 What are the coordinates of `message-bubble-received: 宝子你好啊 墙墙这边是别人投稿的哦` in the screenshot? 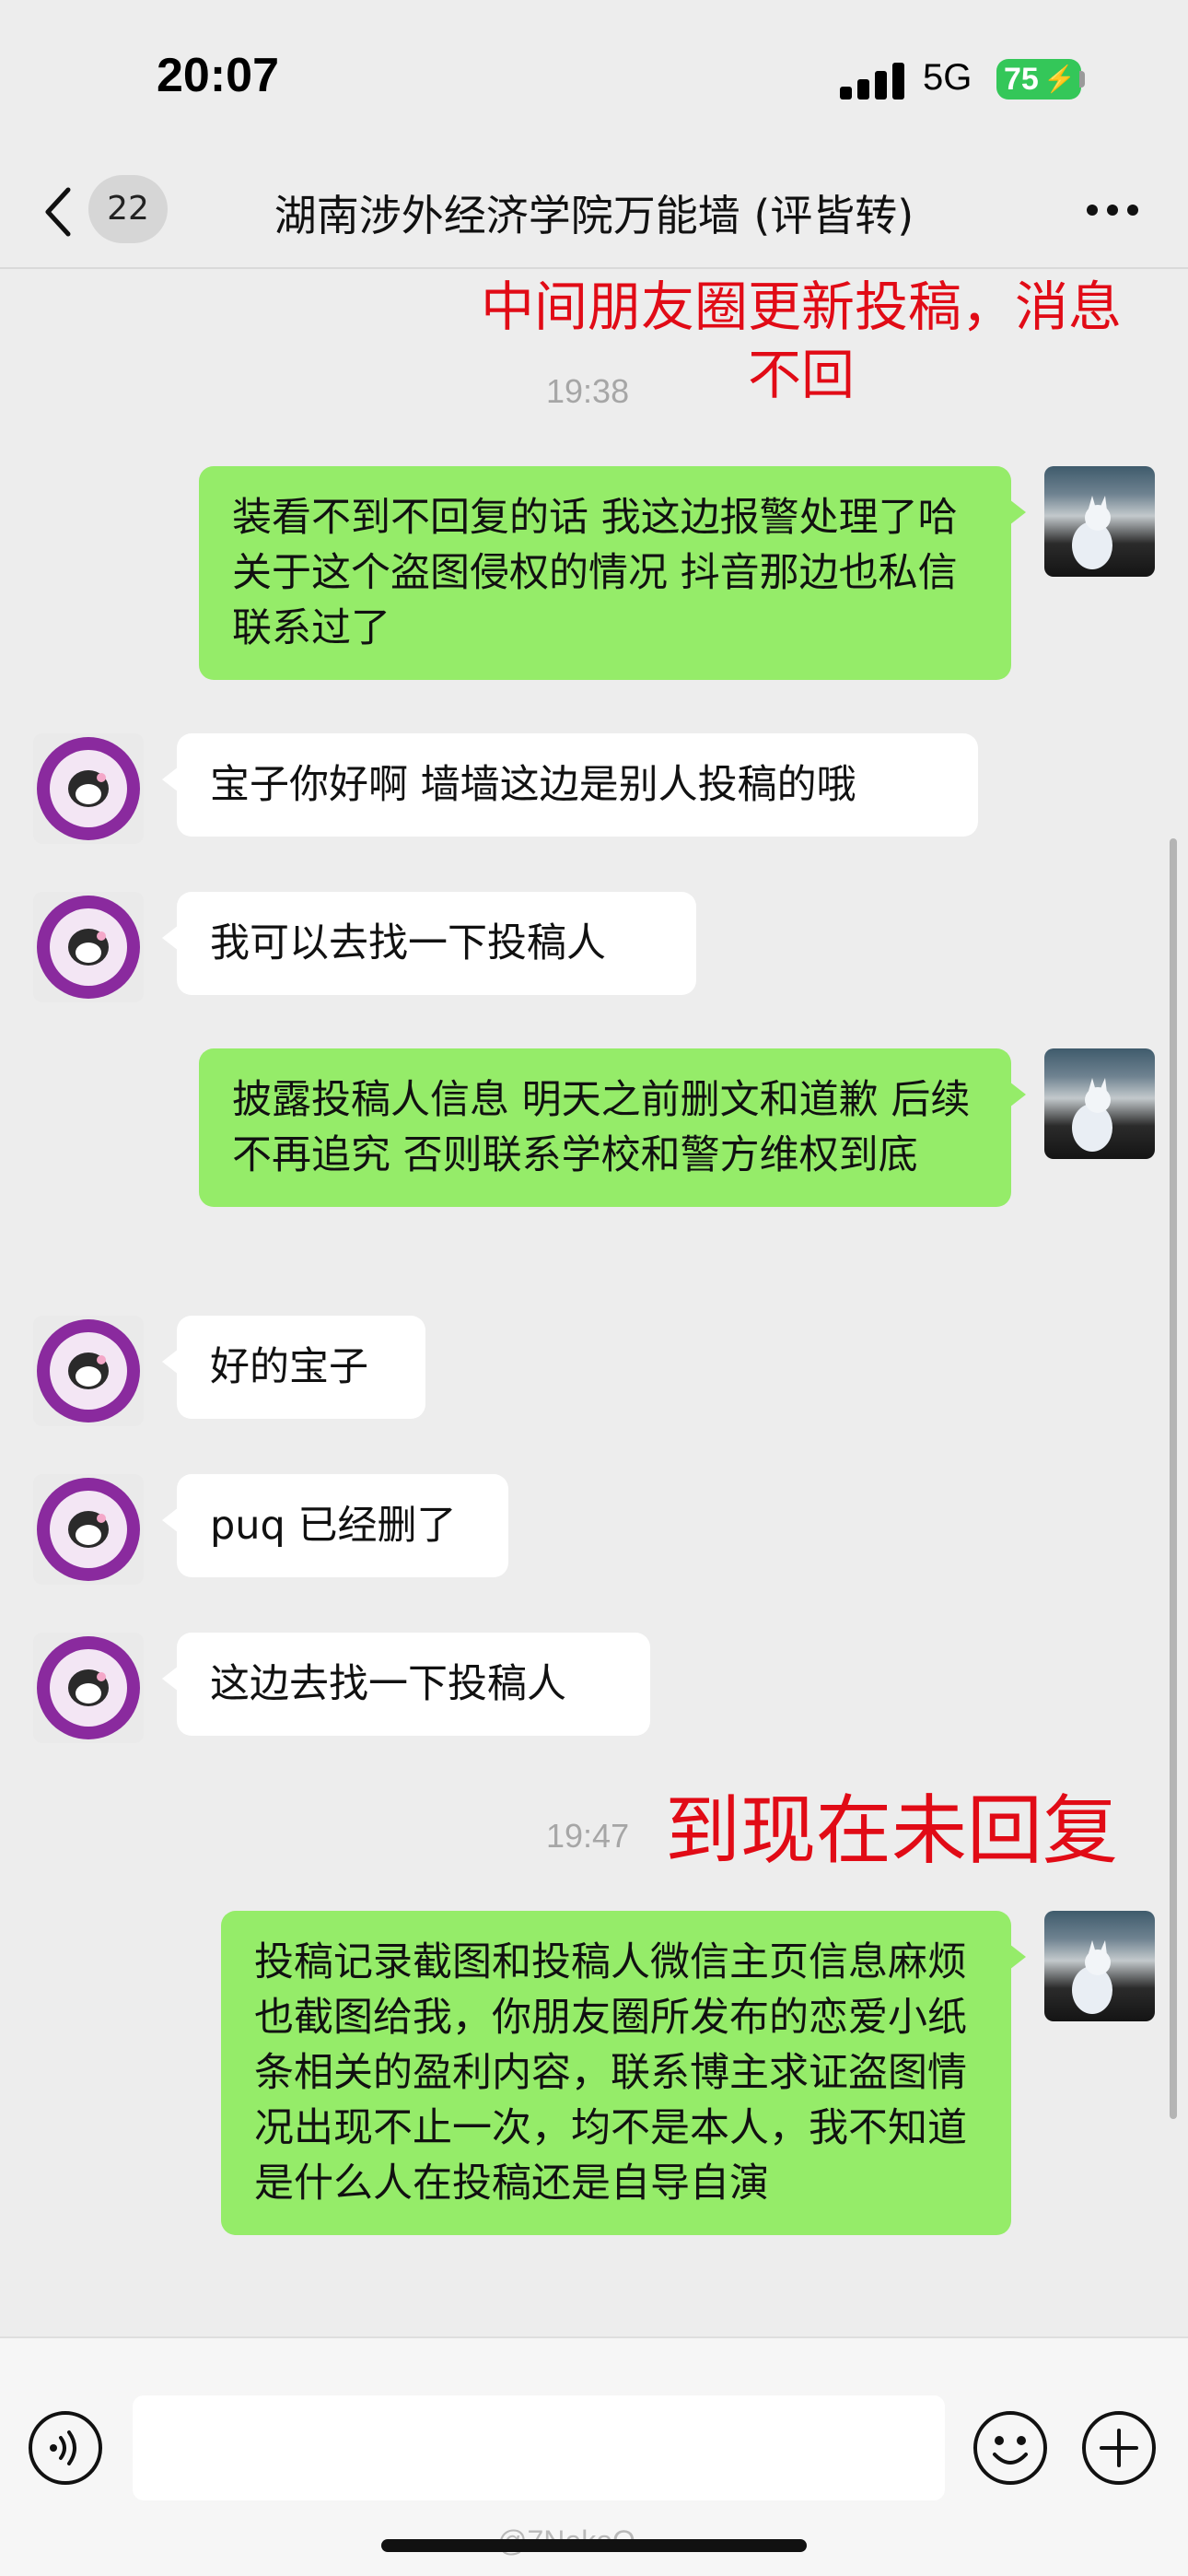 It's located at (570, 785).